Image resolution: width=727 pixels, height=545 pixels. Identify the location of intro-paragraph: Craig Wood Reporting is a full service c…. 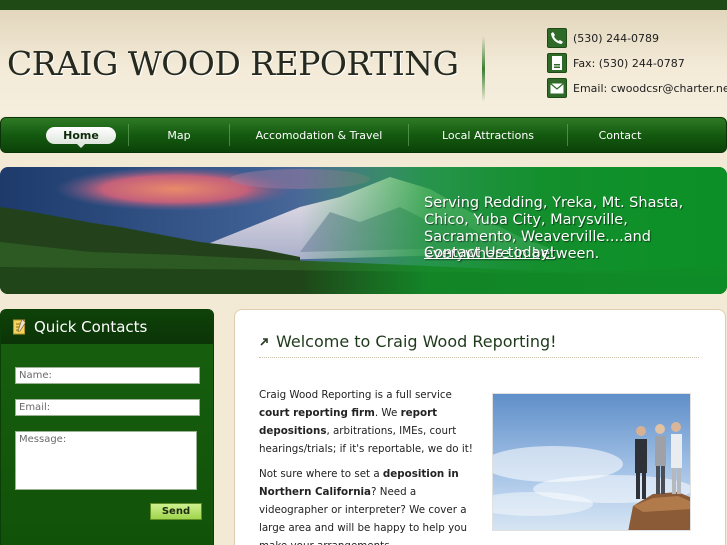
(372, 422).